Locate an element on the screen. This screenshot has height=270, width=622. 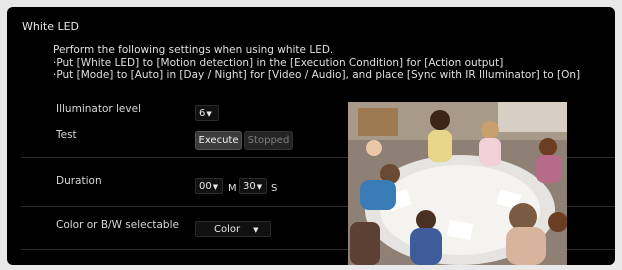
color-mode-label: Color or B/W selectable is located at coordinates (117, 225).